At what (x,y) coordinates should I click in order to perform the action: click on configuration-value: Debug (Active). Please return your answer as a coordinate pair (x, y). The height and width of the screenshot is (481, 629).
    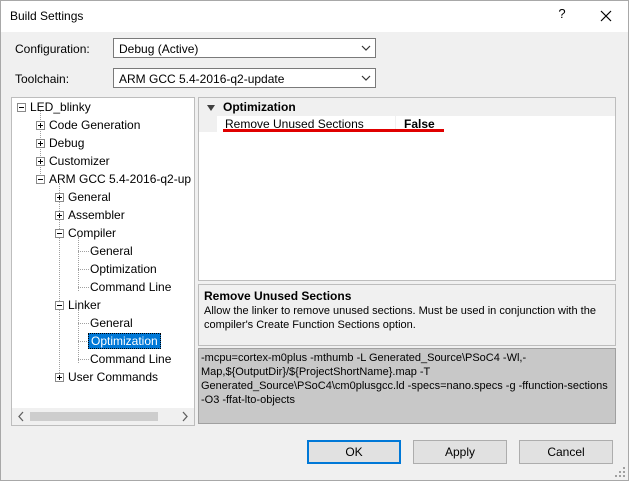
    Looking at the image, I should click on (159, 49).